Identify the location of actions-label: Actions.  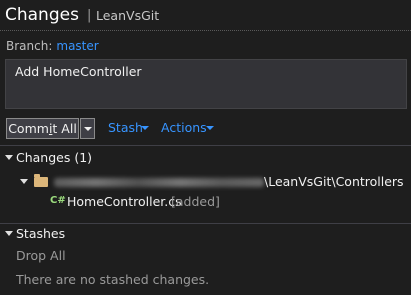
(184, 127).